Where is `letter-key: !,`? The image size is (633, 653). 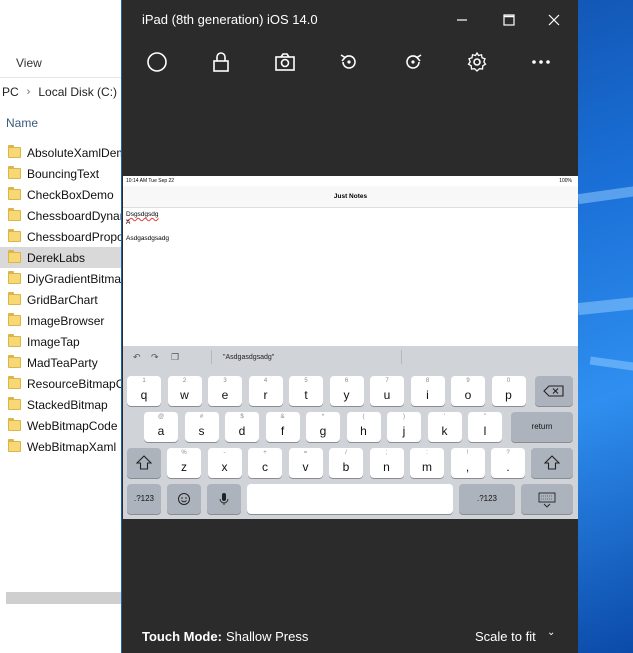
letter-key: !, is located at coordinates (467, 463).